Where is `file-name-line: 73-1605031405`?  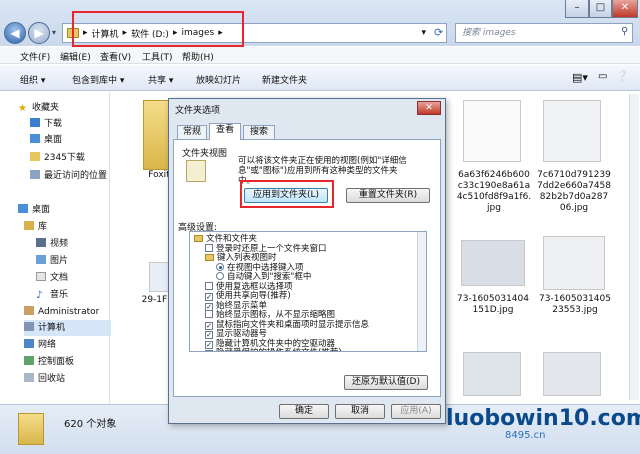 file-name-line: 73-1605031405 is located at coordinates (575, 299).